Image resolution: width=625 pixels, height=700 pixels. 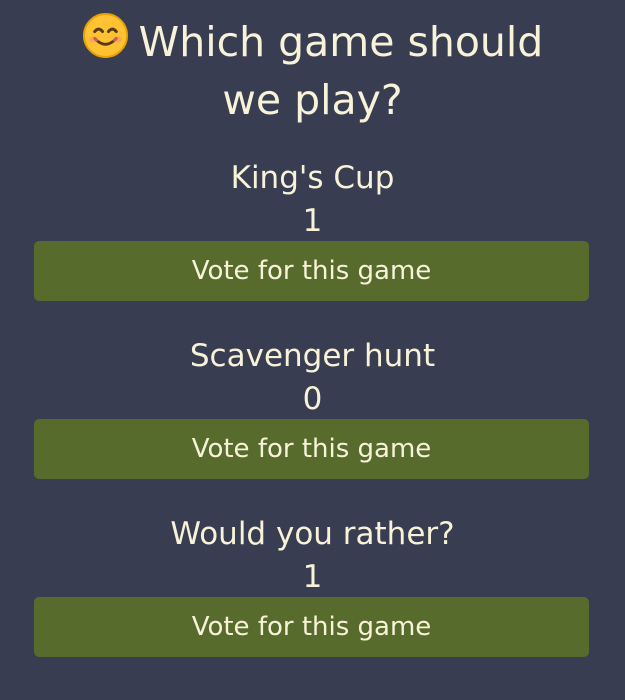 I want to click on smiling-face-icon, so click(x=105, y=35).